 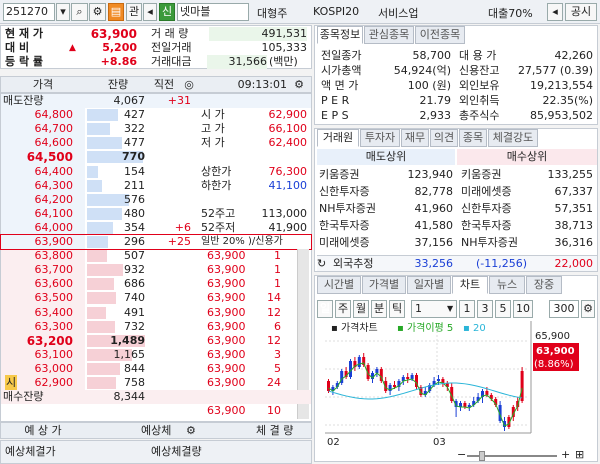 What do you see at coordinates (481, 174) in the screenshot?
I see `buy-broker-name: 키움증권` at bounding box center [481, 174].